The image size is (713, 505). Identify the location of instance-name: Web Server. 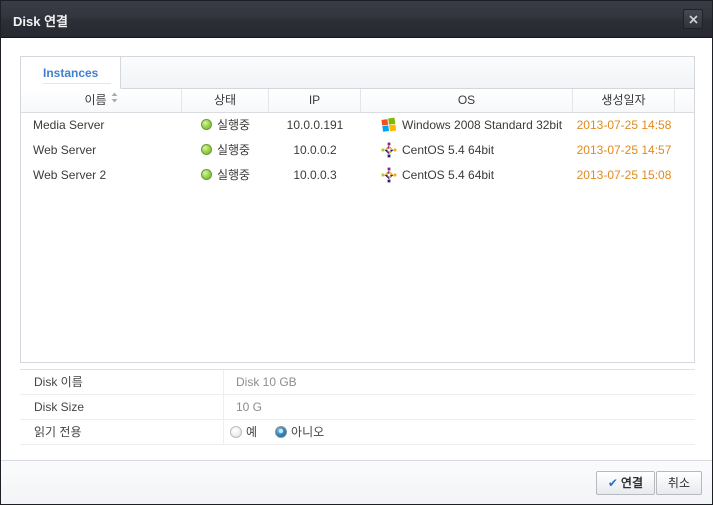
(65, 150).